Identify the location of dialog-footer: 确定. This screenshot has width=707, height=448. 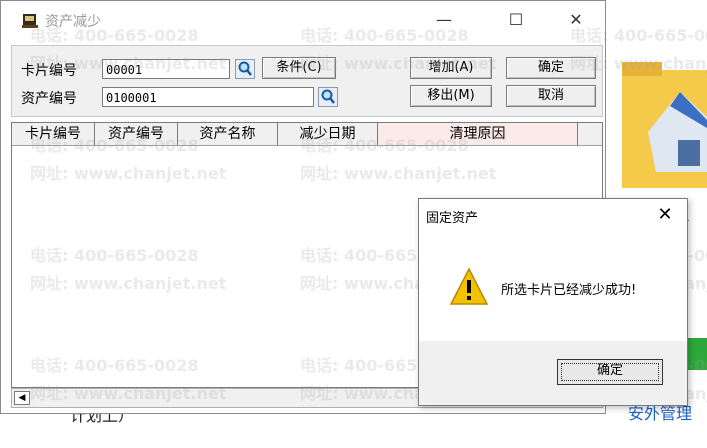
(553, 373).